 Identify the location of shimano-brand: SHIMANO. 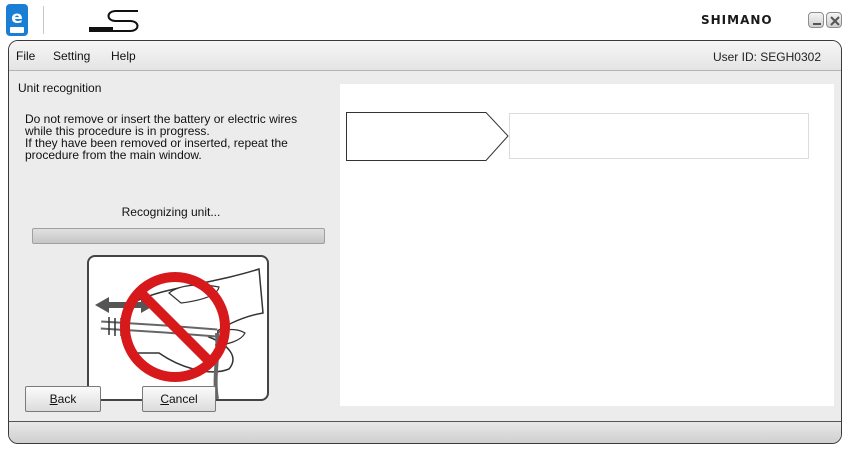
(737, 20).